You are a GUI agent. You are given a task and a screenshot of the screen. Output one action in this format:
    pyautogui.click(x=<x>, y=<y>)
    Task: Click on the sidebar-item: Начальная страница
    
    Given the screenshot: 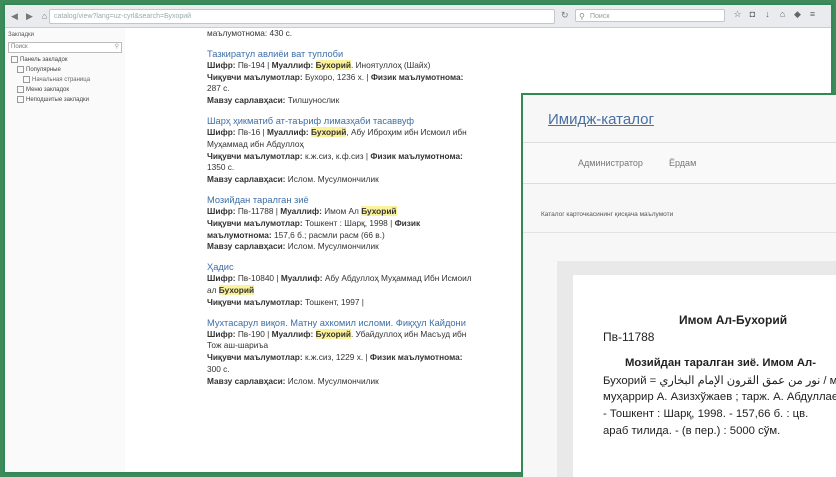 What is the action you would take?
    pyautogui.click(x=65, y=80)
    